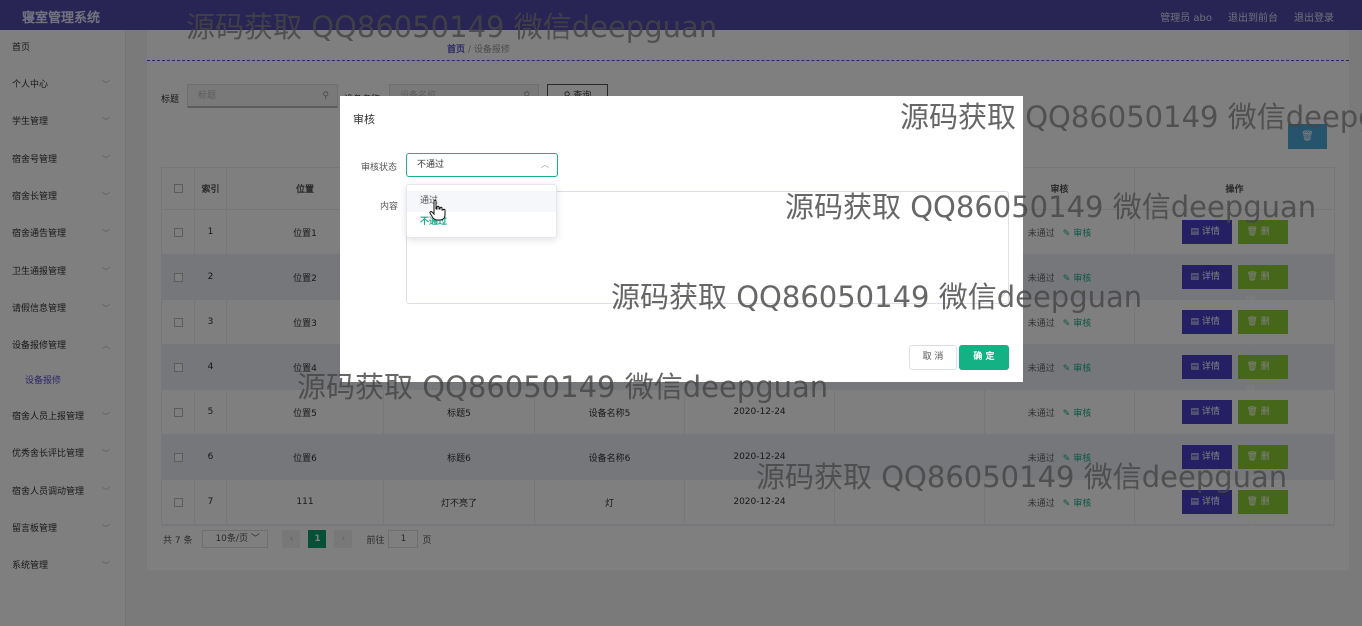 The image size is (1362, 626). Describe the element at coordinates (364, 119) in the screenshot. I see `dialog-title: 审核` at that location.